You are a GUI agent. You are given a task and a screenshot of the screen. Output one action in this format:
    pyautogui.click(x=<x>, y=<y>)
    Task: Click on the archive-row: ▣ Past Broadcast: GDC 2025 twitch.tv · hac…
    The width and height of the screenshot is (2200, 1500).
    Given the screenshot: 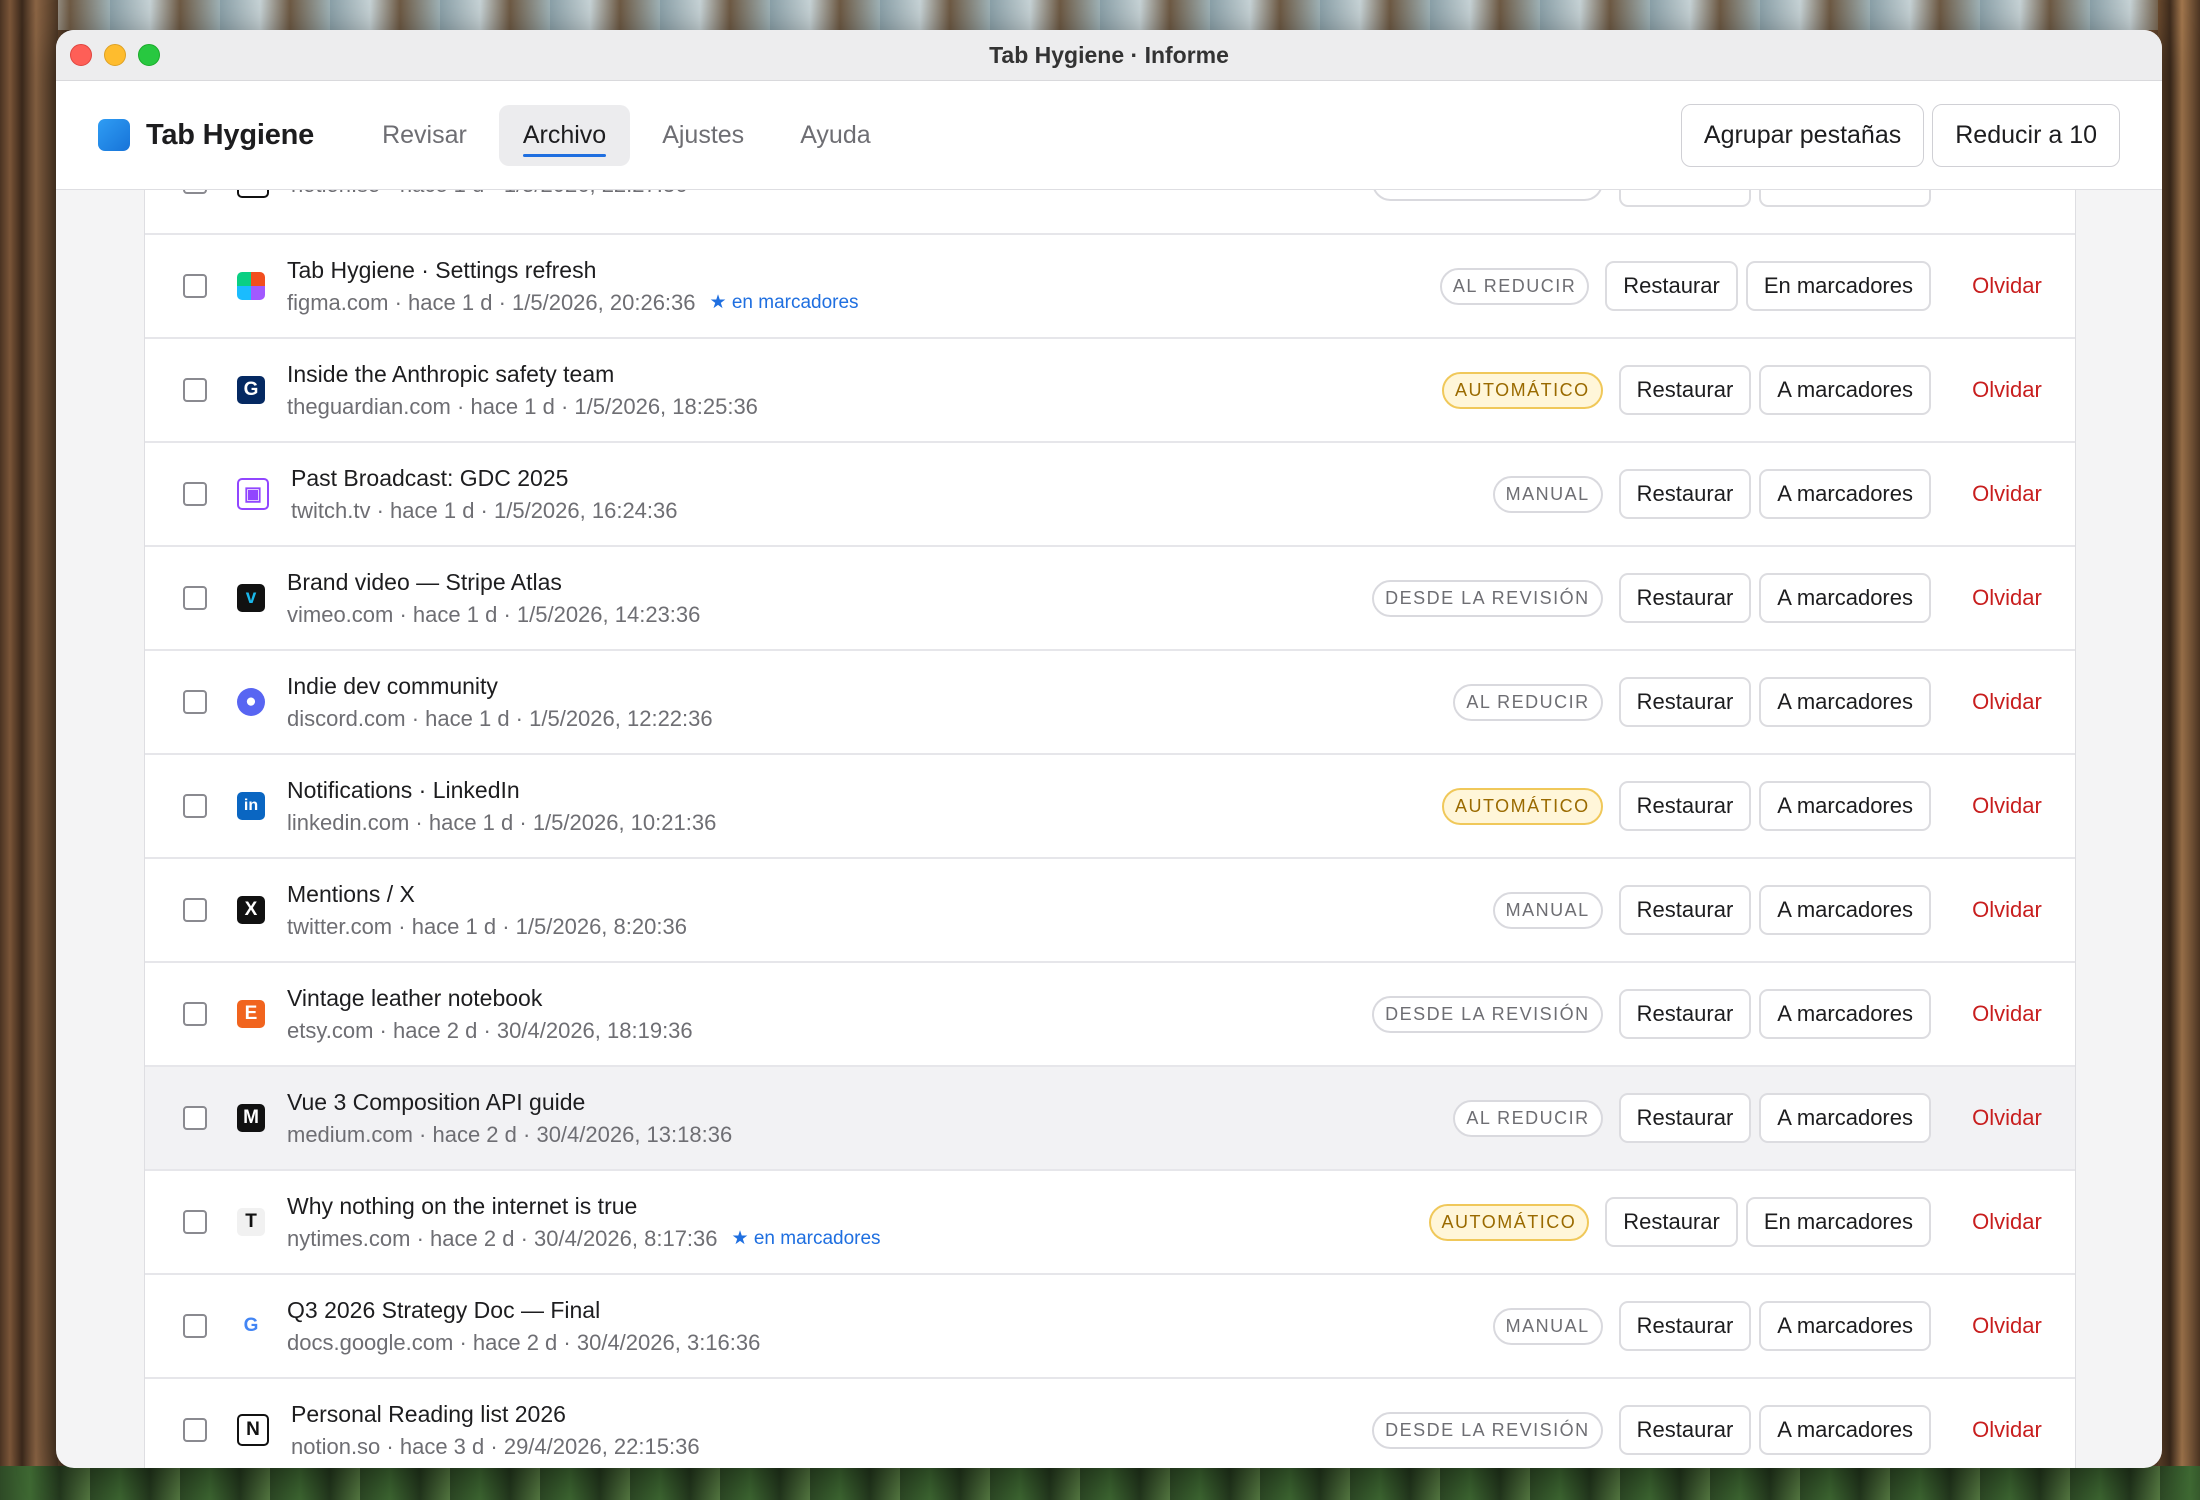 What is the action you would take?
    pyautogui.click(x=1110, y=495)
    